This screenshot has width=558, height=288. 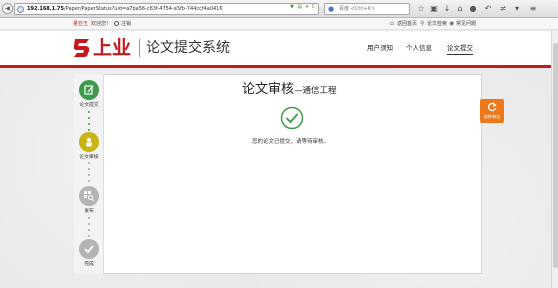 I want to click on check-icon, so click(x=89, y=249).